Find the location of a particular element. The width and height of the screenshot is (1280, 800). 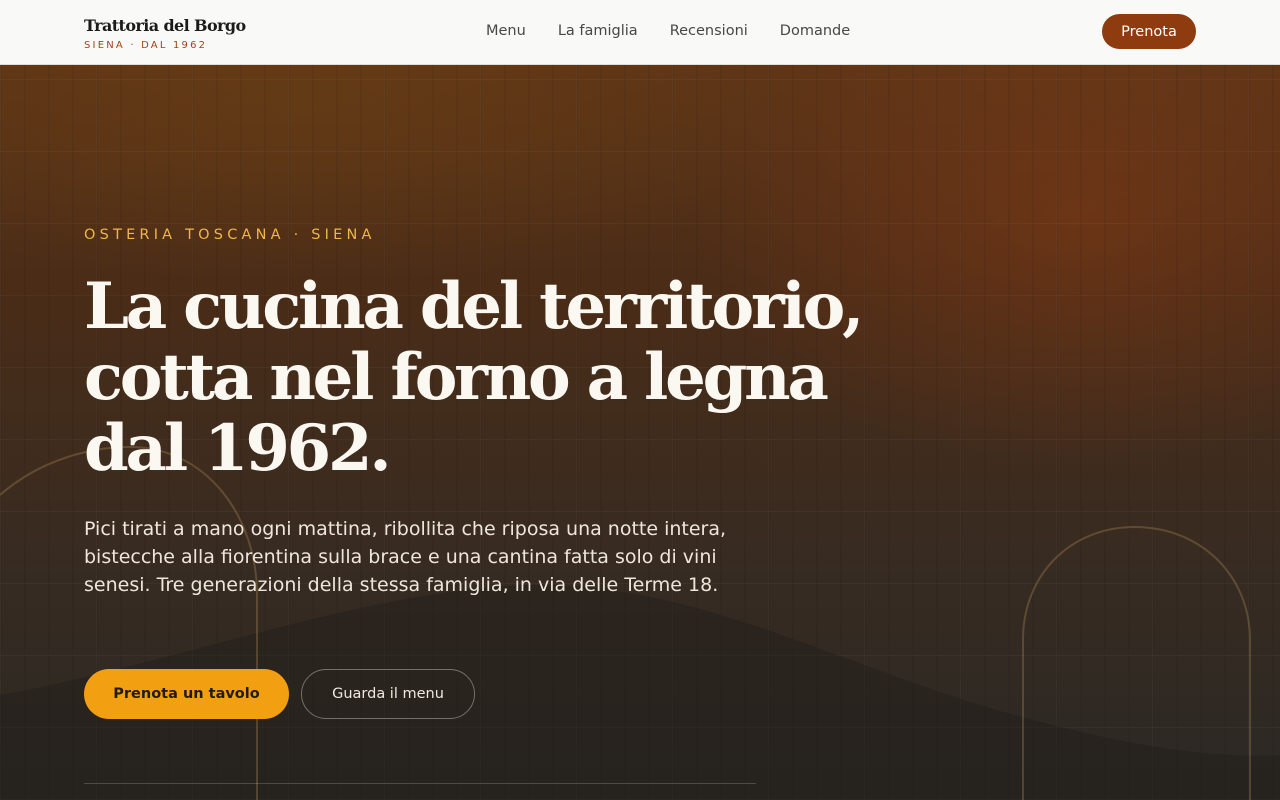

header-book-button: Prenota is located at coordinates (1149, 31).